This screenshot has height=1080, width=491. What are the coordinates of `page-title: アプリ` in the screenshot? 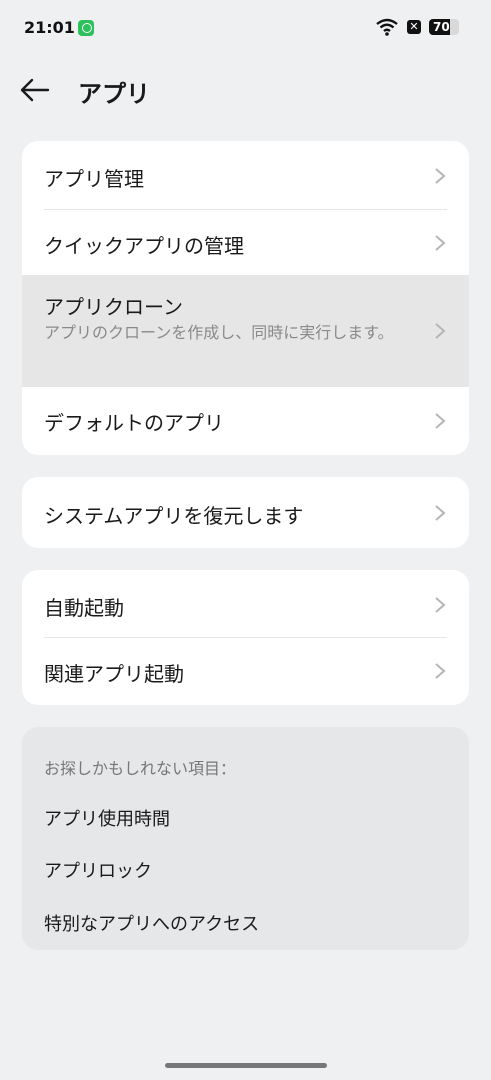 It's located at (114, 94).